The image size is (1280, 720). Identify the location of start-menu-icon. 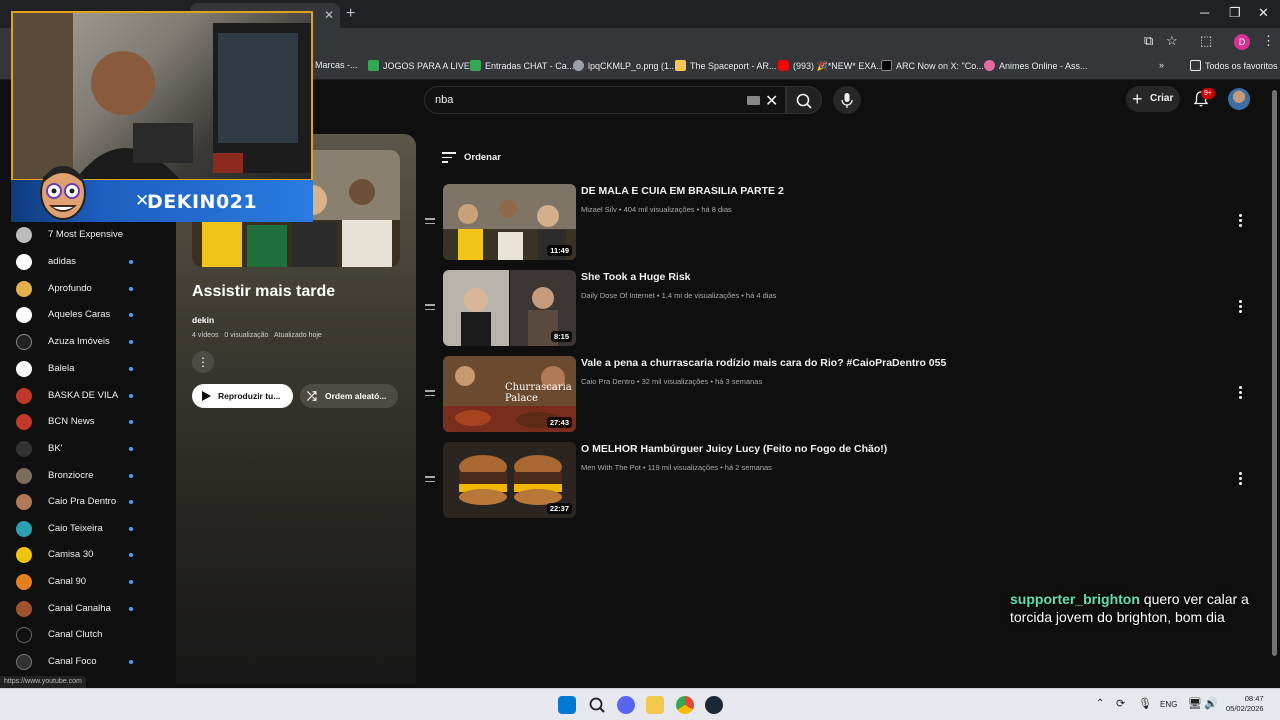
(567, 705).